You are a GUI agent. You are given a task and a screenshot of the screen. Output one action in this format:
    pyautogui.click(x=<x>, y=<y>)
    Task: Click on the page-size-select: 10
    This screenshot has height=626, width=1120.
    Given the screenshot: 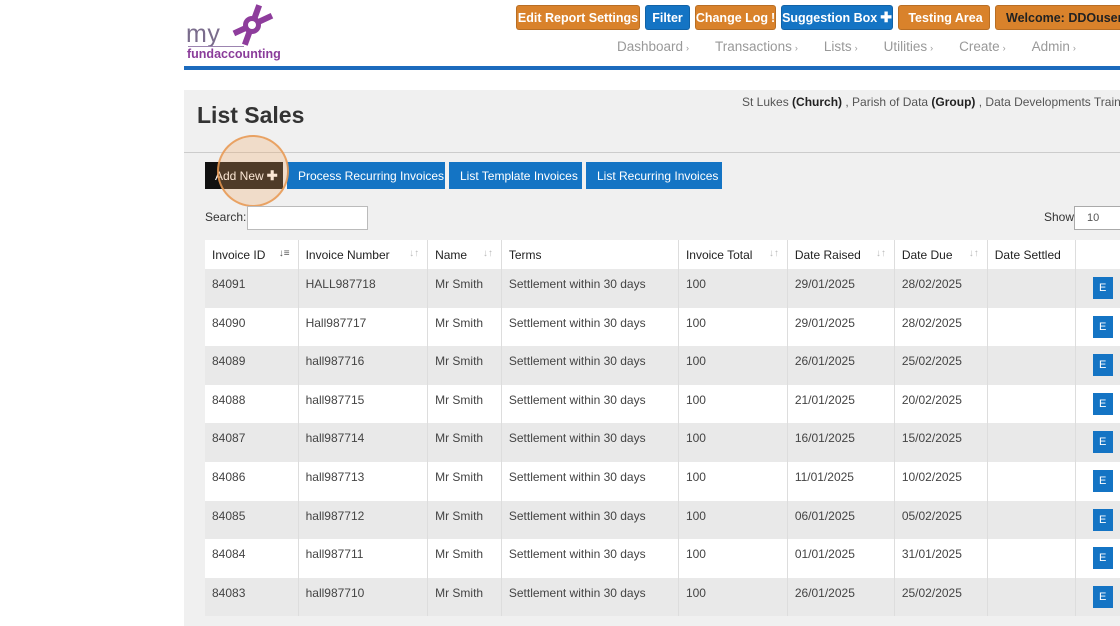 What is the action you would take?
    pyautogui.click(x=1097, y=218)
    